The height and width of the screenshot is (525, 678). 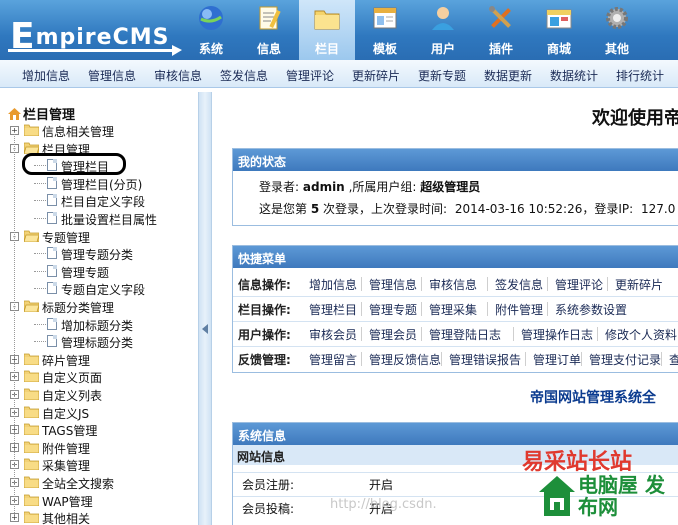 I want to click on sub-nav-item: 更新专题, so click(x=442, y=75).